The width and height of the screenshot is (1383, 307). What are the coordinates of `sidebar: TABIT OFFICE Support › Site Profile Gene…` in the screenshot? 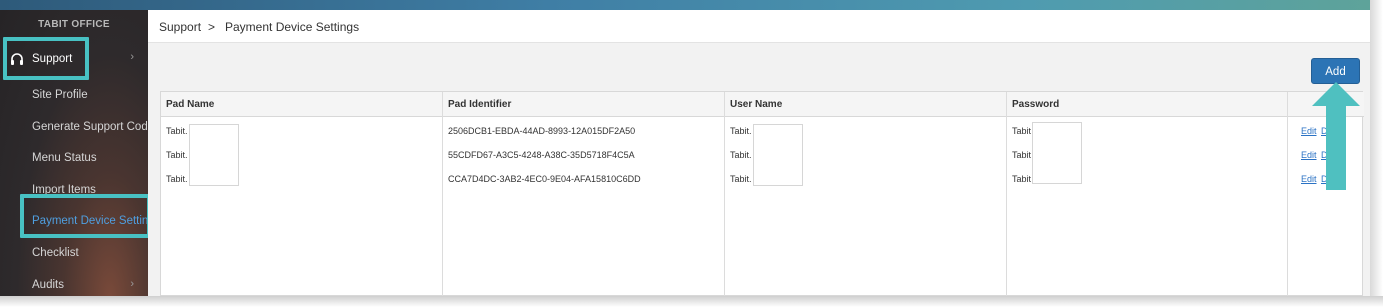 It's located at (74, 153).